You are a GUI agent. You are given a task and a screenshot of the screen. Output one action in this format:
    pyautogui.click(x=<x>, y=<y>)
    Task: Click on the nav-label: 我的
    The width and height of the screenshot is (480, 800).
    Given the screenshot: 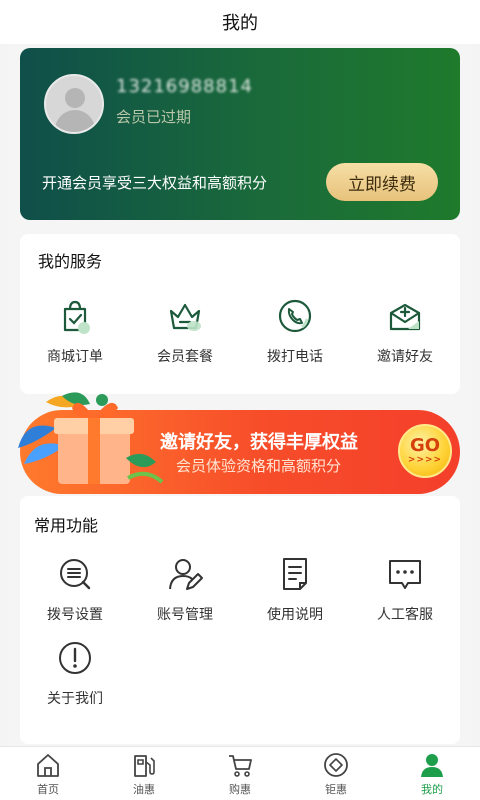 What is the action you would take?
    pyautogui.click(x=432, y=789)
    